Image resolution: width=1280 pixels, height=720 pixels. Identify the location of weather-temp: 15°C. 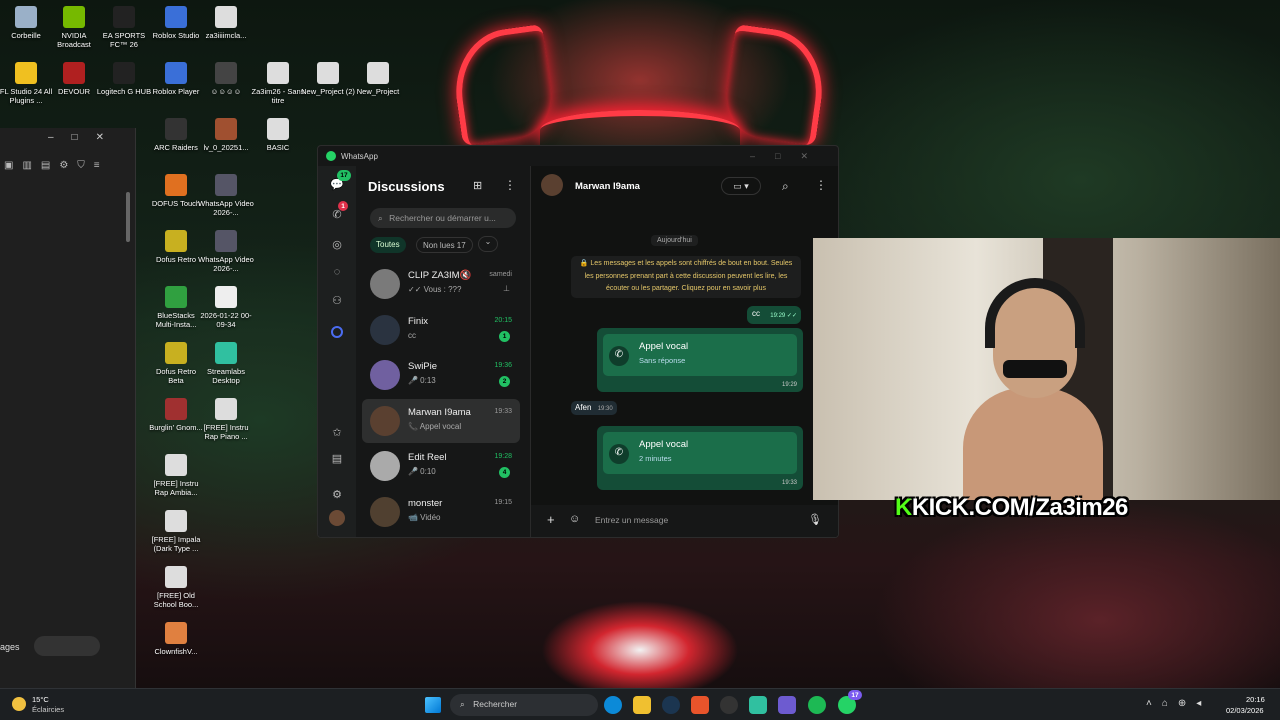
(40, 699).